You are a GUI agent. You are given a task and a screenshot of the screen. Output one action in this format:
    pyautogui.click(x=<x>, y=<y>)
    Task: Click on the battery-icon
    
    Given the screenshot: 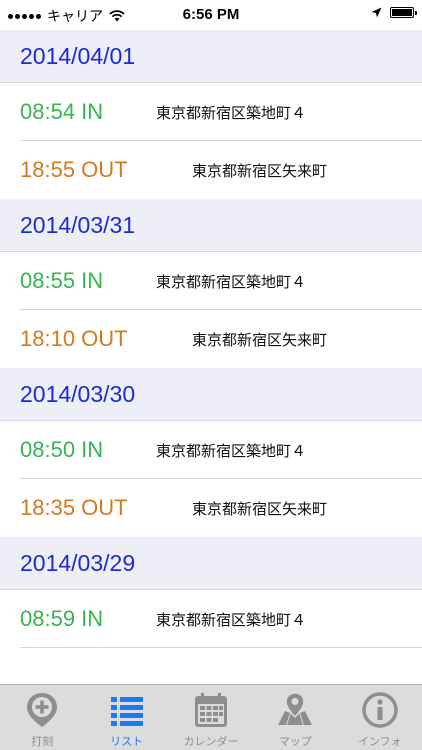 What is the action you would take?
    pyautogui.click(x=403, y=12)
    